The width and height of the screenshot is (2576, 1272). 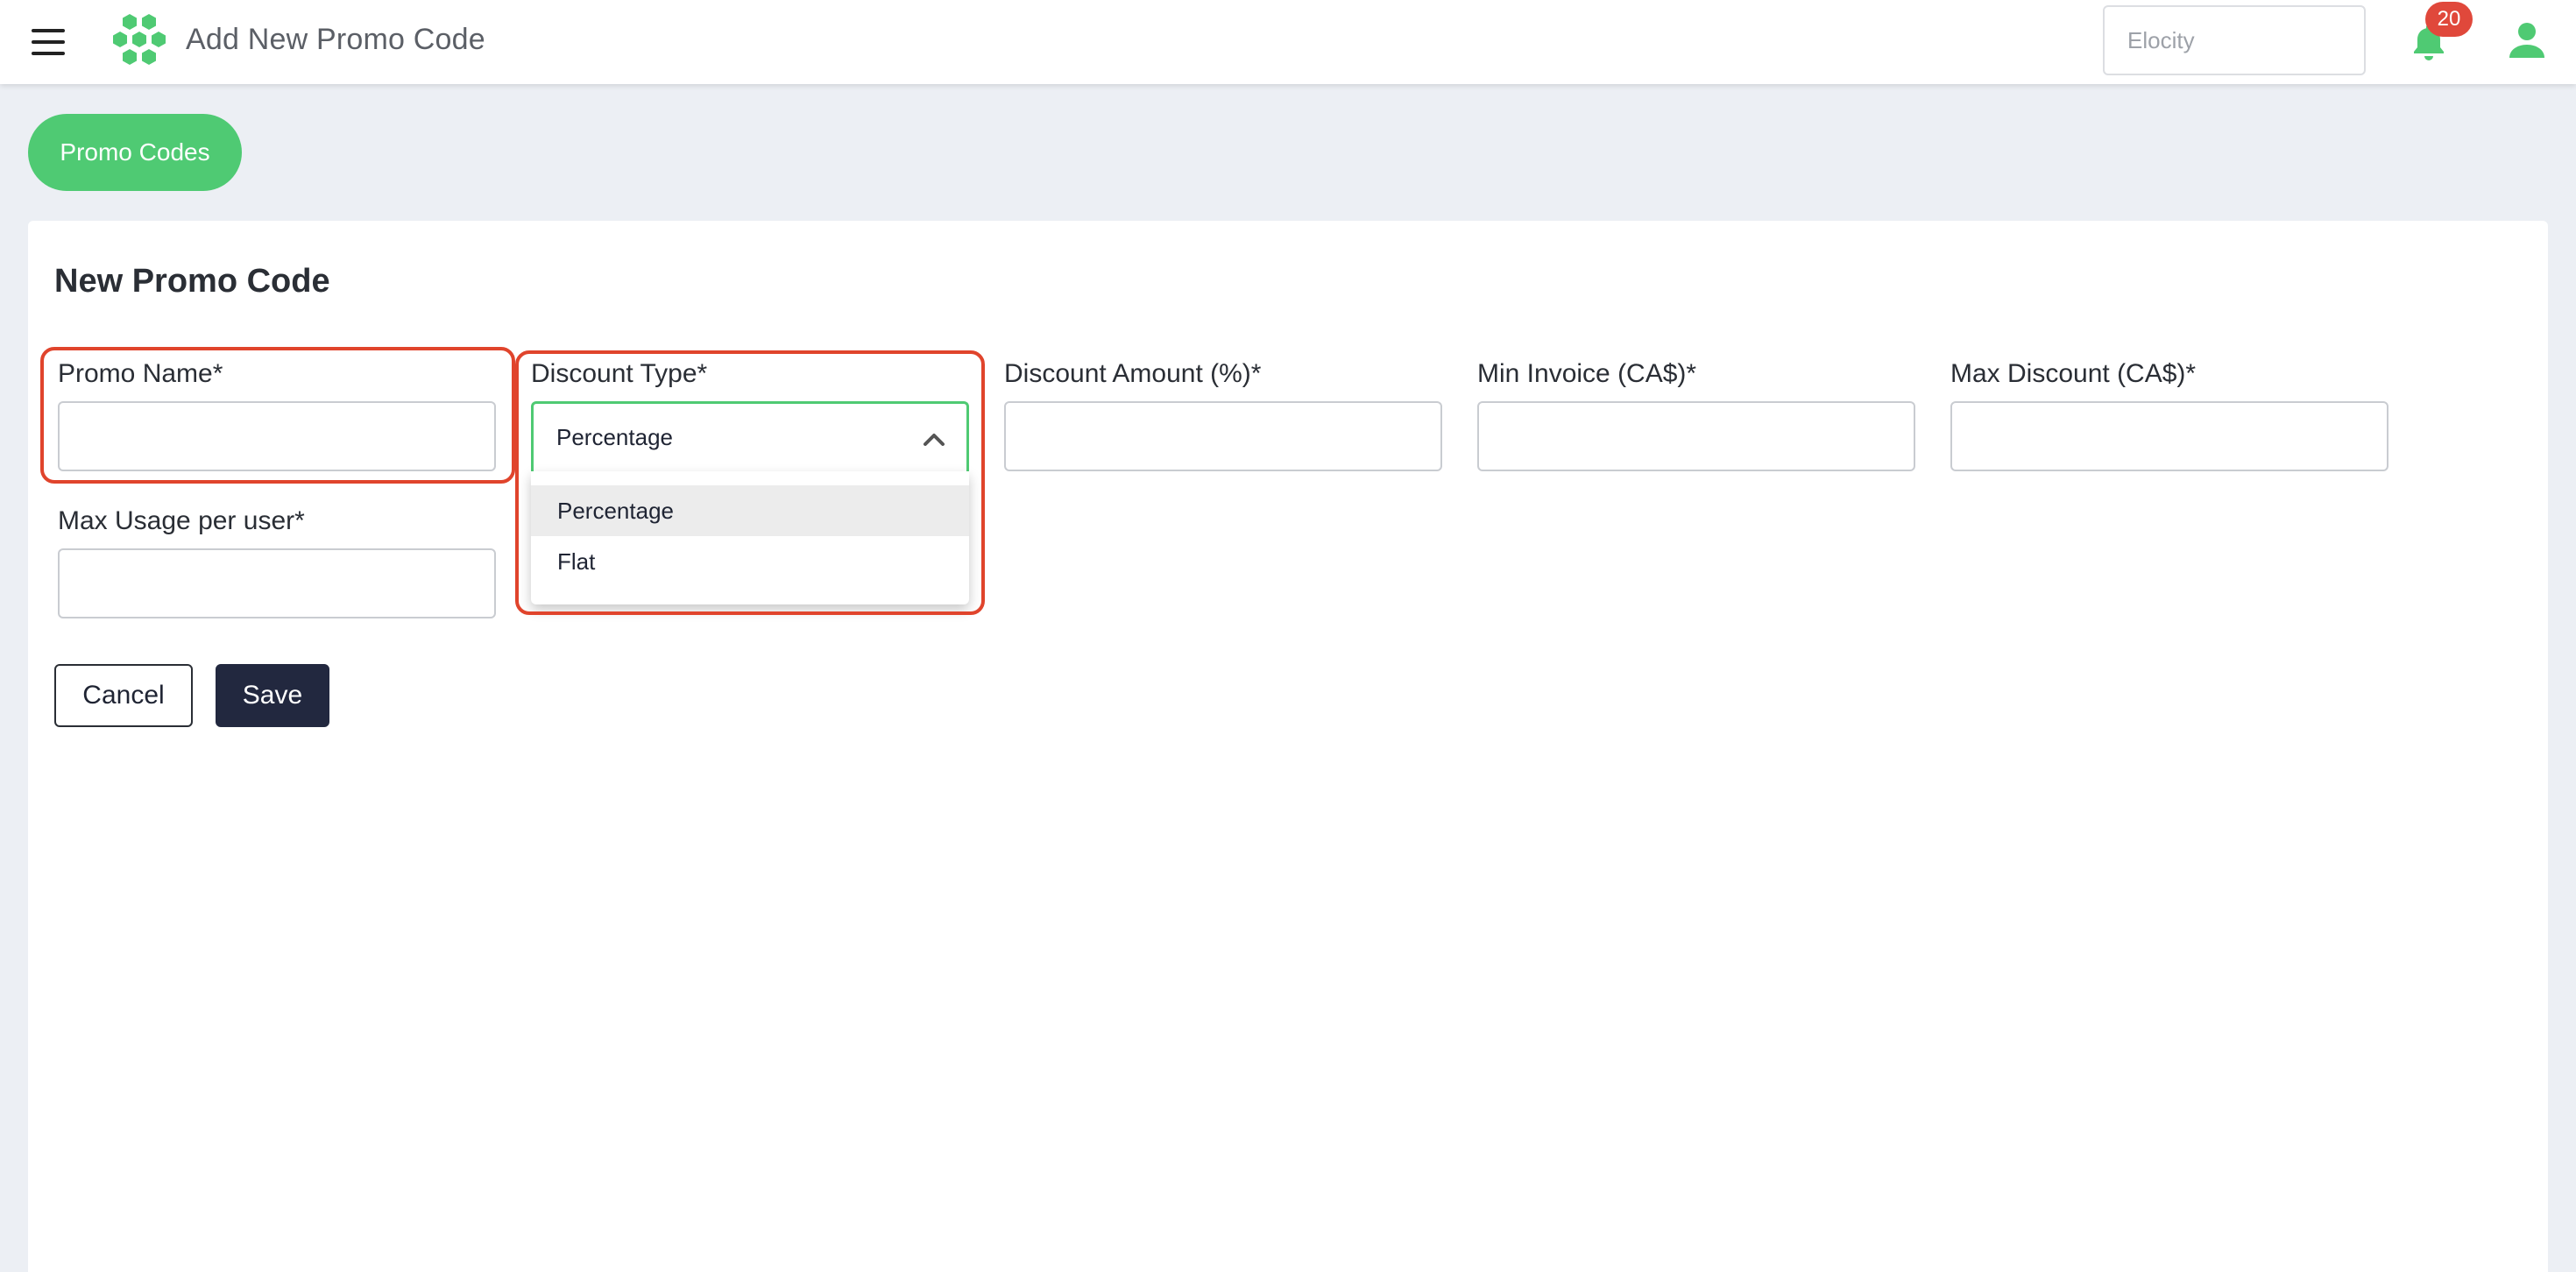 I want to click on cancel-button: Cancel, so click(x=123, y=695).